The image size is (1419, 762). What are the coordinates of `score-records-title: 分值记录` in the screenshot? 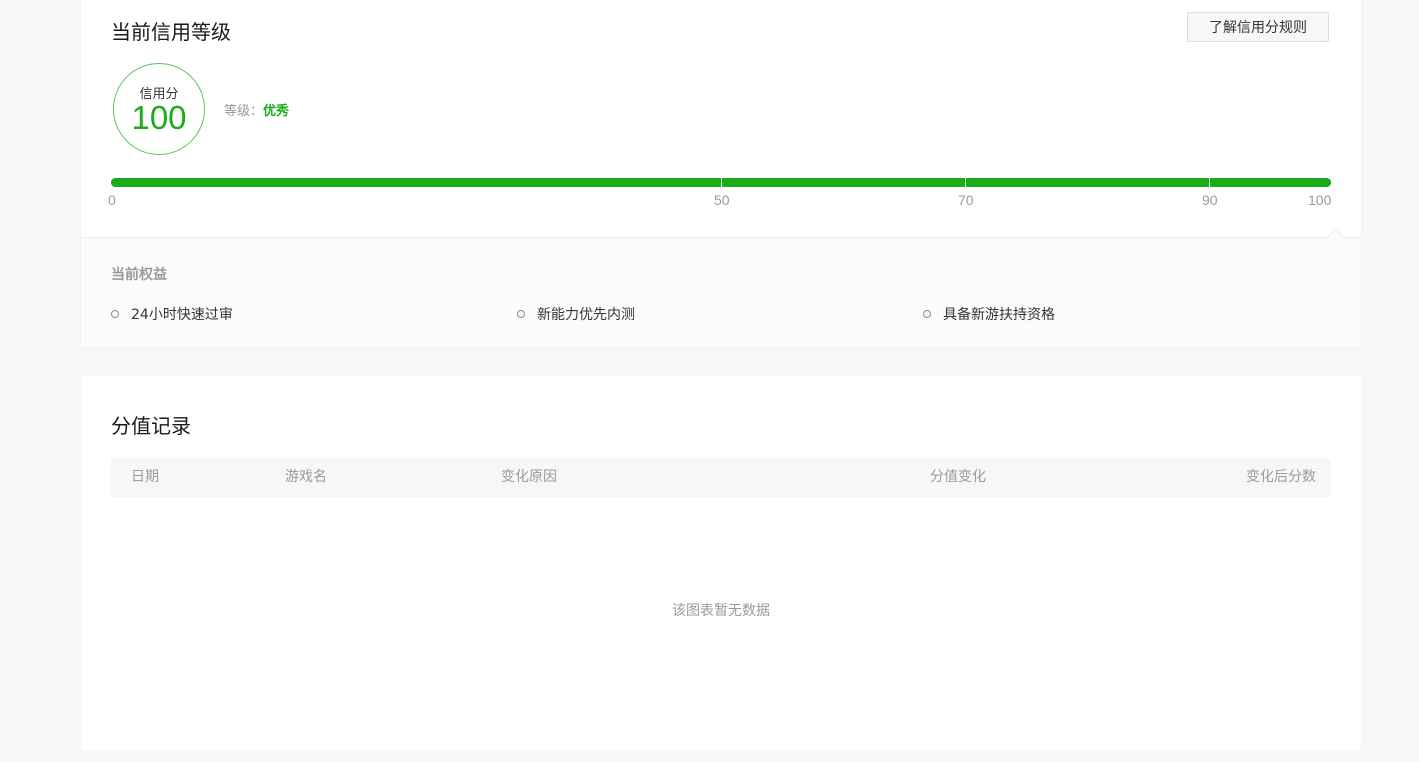 It's located at (151, 426).